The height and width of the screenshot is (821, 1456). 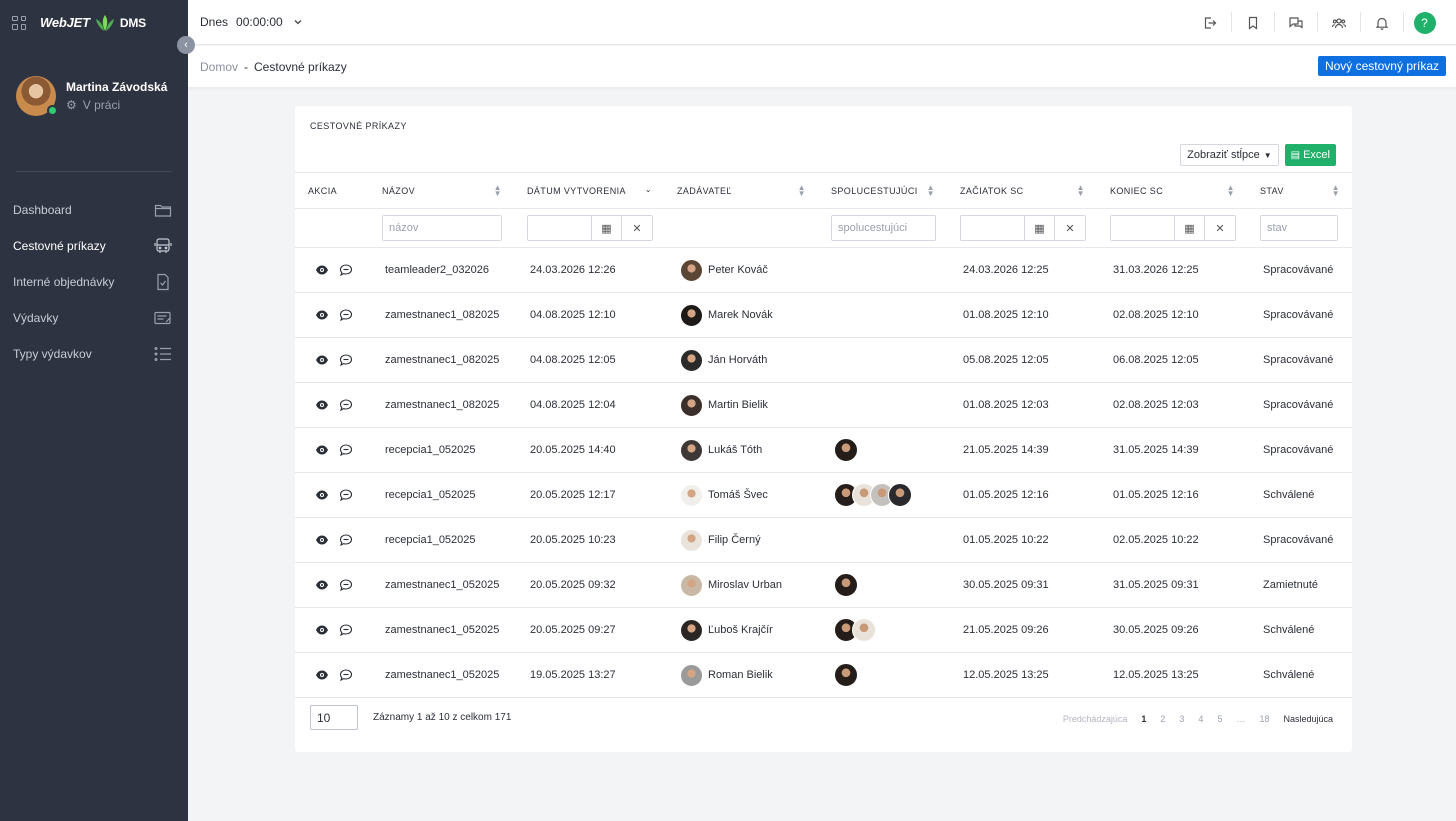 I want to click on cell-koniec: 06.08.2025 12:05, so click(x=1156, y=360).